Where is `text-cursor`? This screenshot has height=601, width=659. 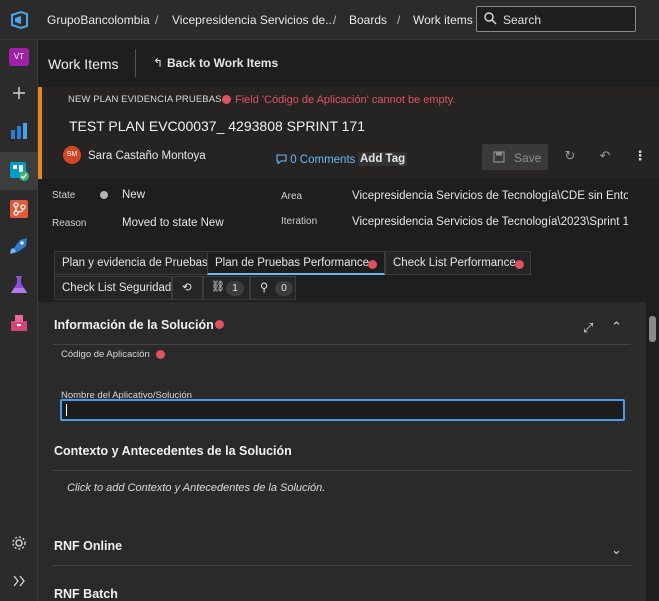
text-cursor is located at coordinates (66, 410).